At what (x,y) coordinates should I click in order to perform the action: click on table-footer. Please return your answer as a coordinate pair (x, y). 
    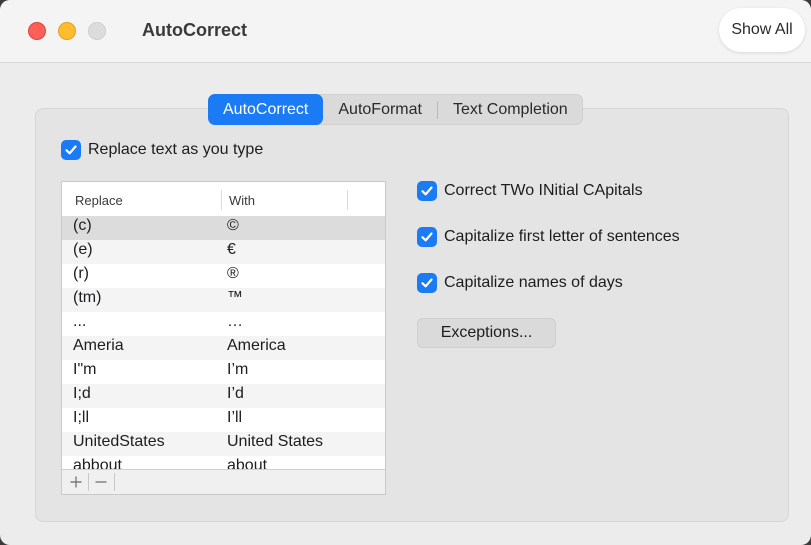
    Looking at the image, I should click on (223, 481).